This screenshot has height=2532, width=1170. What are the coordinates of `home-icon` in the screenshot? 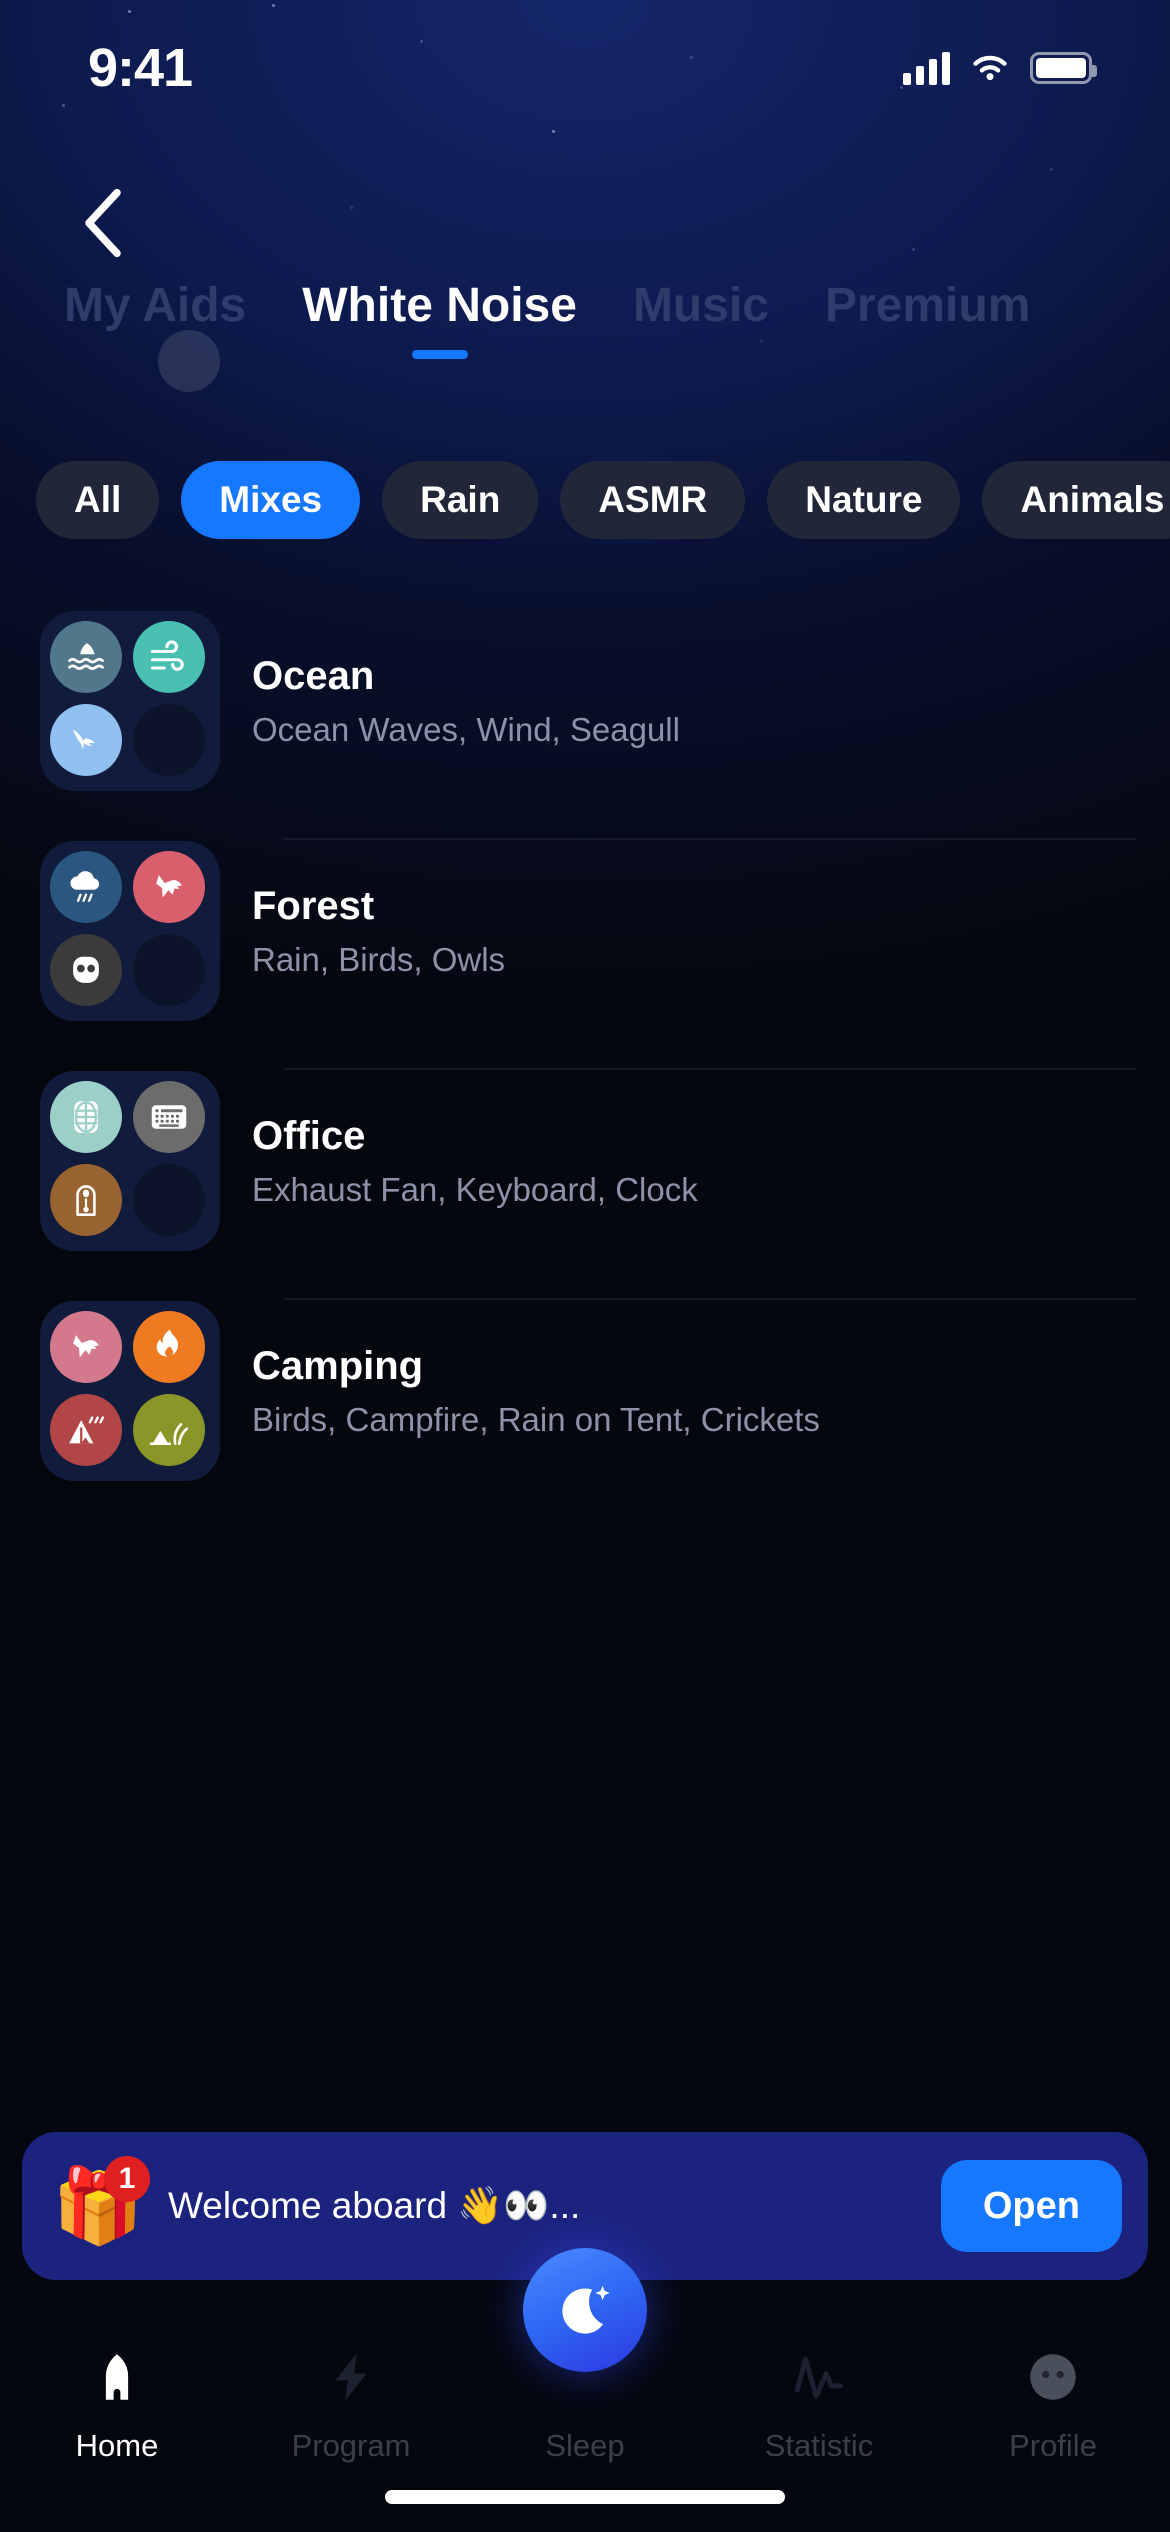 It's located at (117, 2377).